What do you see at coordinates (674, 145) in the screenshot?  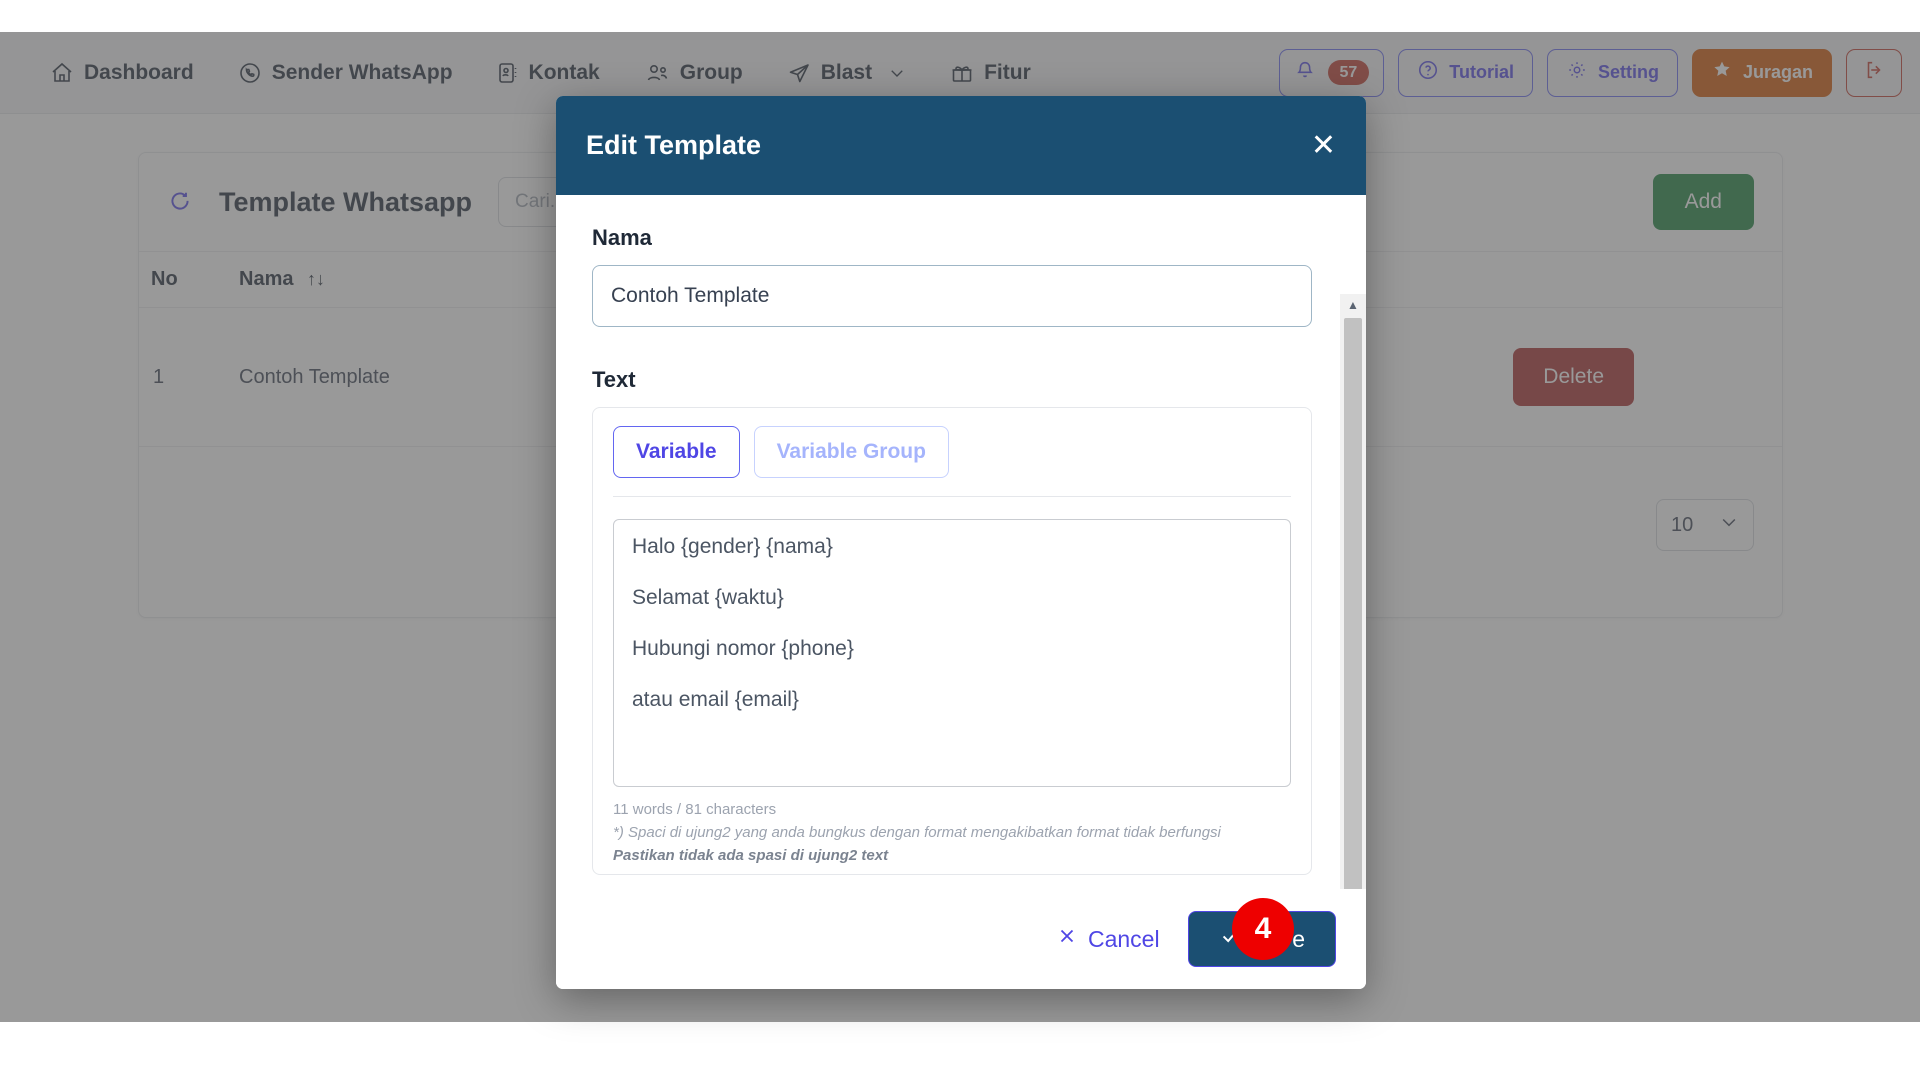 I see `modal-title: Edit Template` at bounding box center [674, 145].